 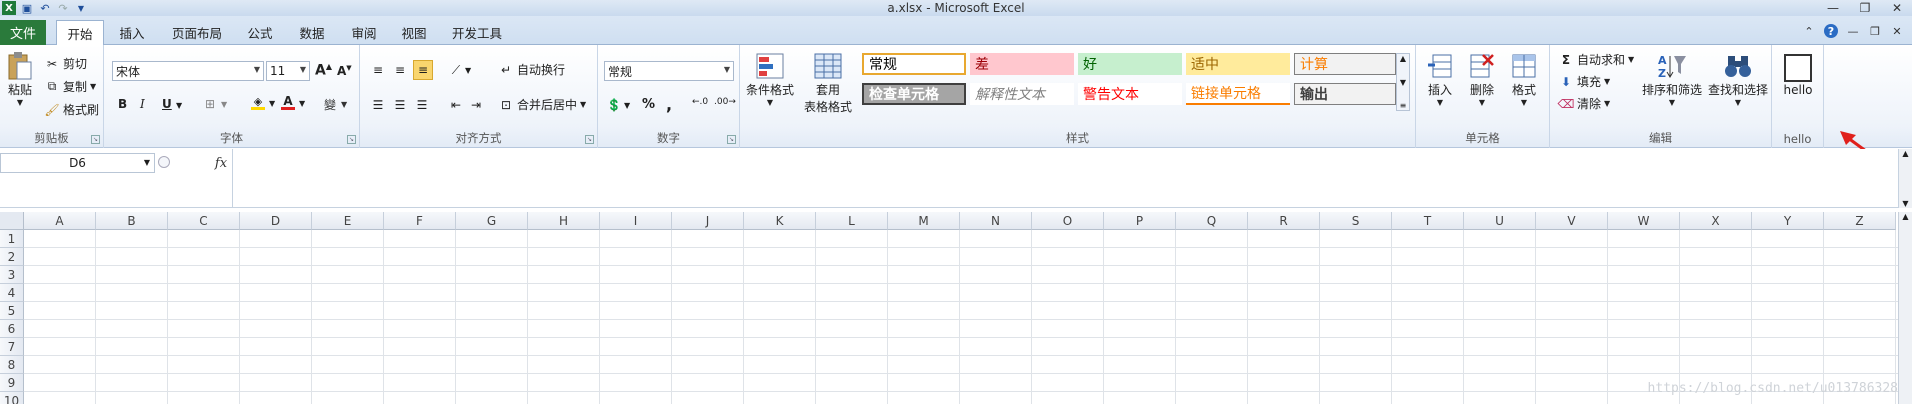 What do you see at coordinates (1238, 64) in the screenshot?
I see `cell-style-3: 适中` at bounding box center [1238, 64].